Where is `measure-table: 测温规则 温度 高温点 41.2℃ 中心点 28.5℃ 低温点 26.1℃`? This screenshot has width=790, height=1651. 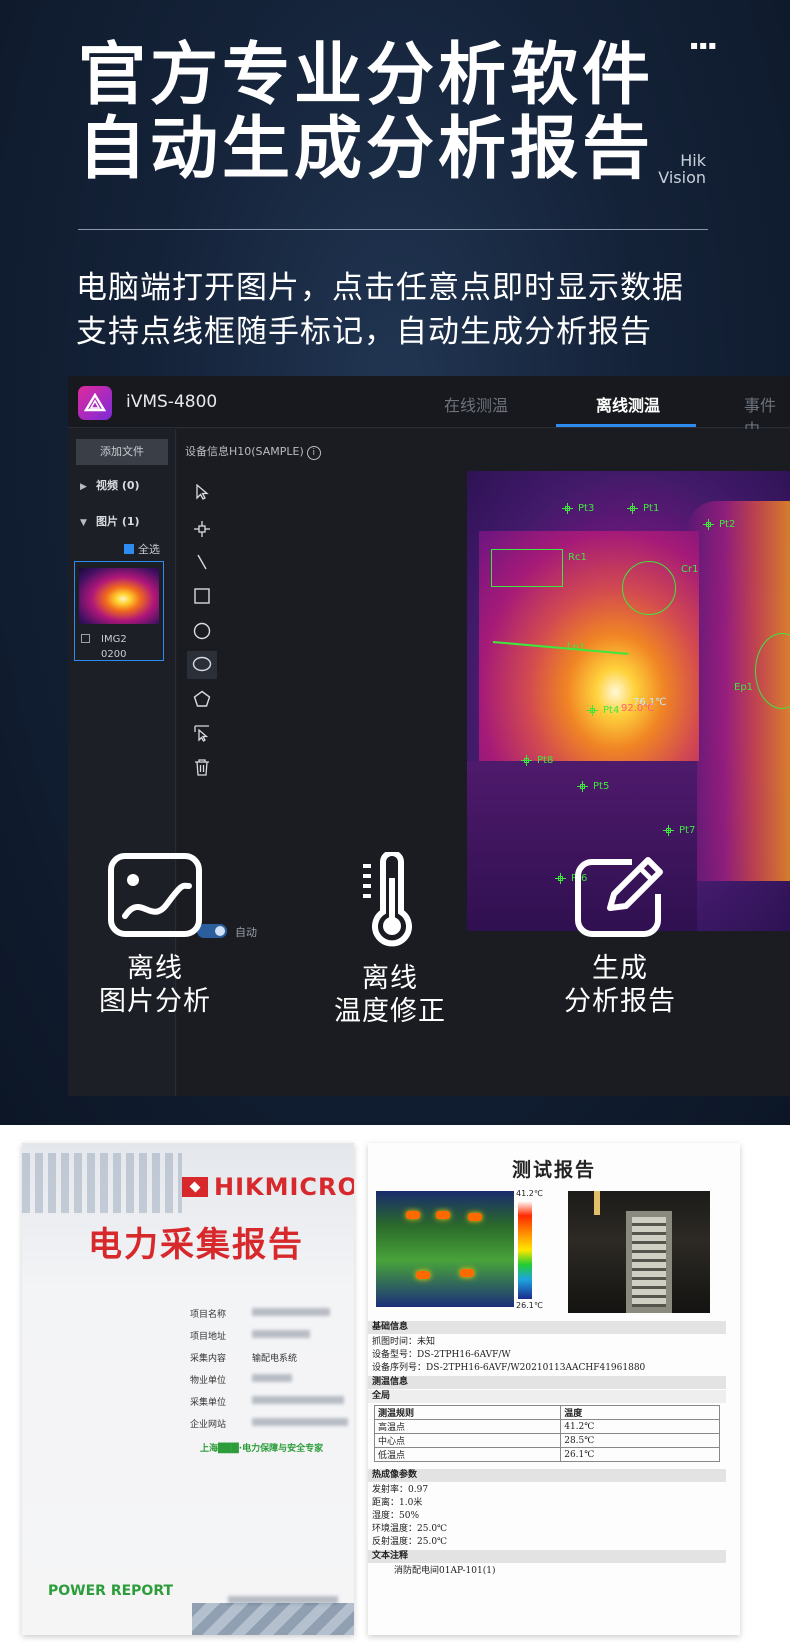
measure-table: 测温规则 温度 高温点 41.2℃ 中心点 28.5℃ 低温点 26.1℃ is located at coordinates (546, 1433).